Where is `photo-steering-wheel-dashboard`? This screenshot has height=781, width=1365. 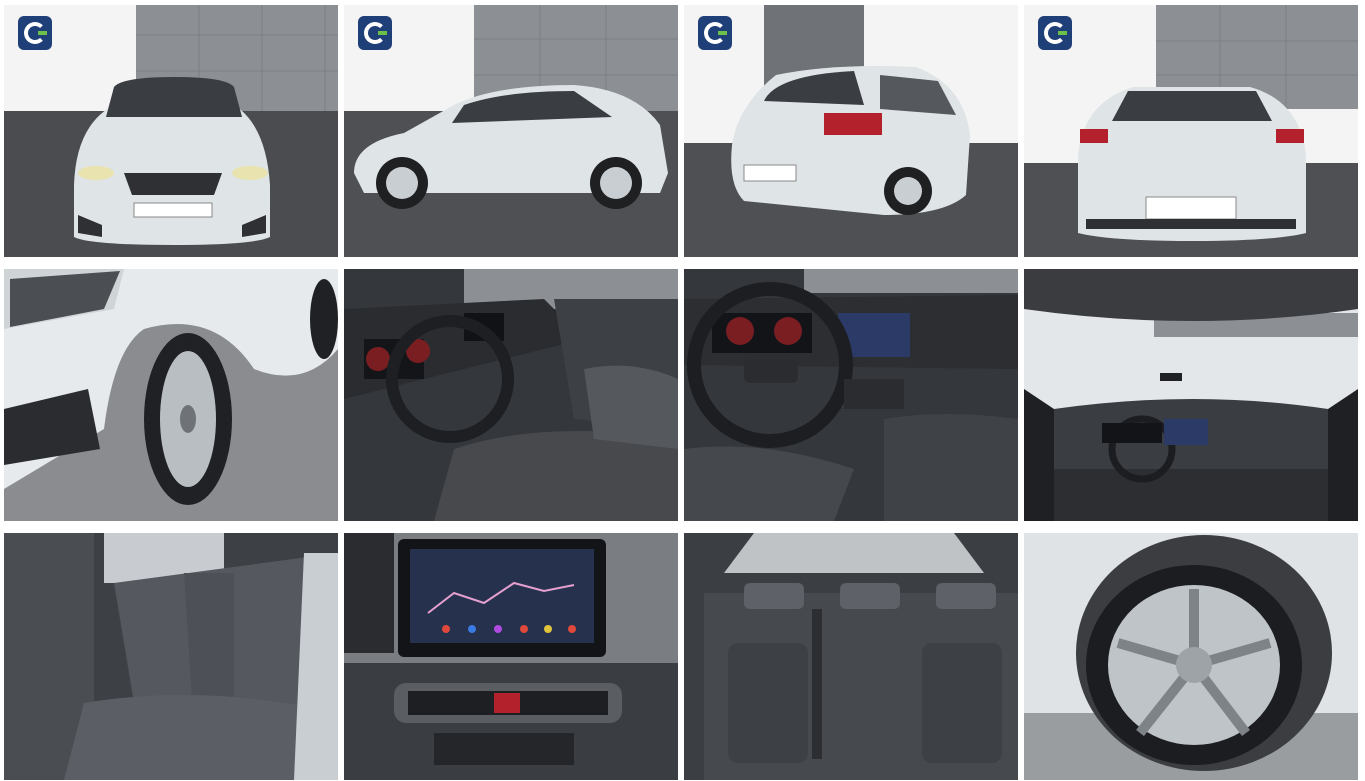 photo-steering-wheel-dashboard is located at coordinates (851, 395).